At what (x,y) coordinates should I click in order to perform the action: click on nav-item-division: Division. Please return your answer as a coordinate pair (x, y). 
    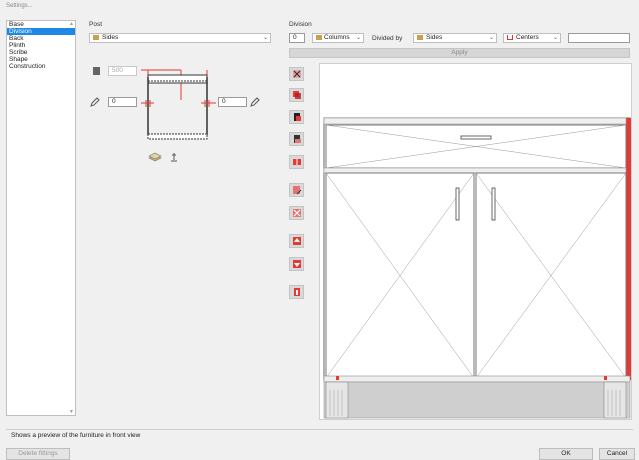
    Looking at the image, I should click on (41, 31).